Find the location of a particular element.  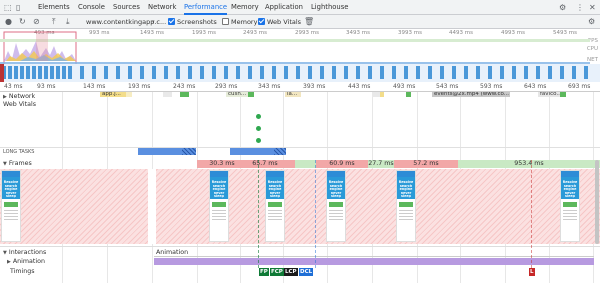

inspect-element-icon: ⬚ is located at coordinates (8, 7).